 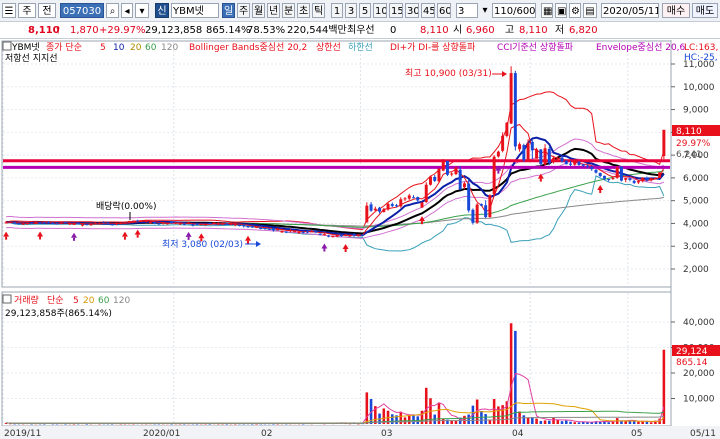 I want to click on minute-3: 3, so click(x=351, y=10).